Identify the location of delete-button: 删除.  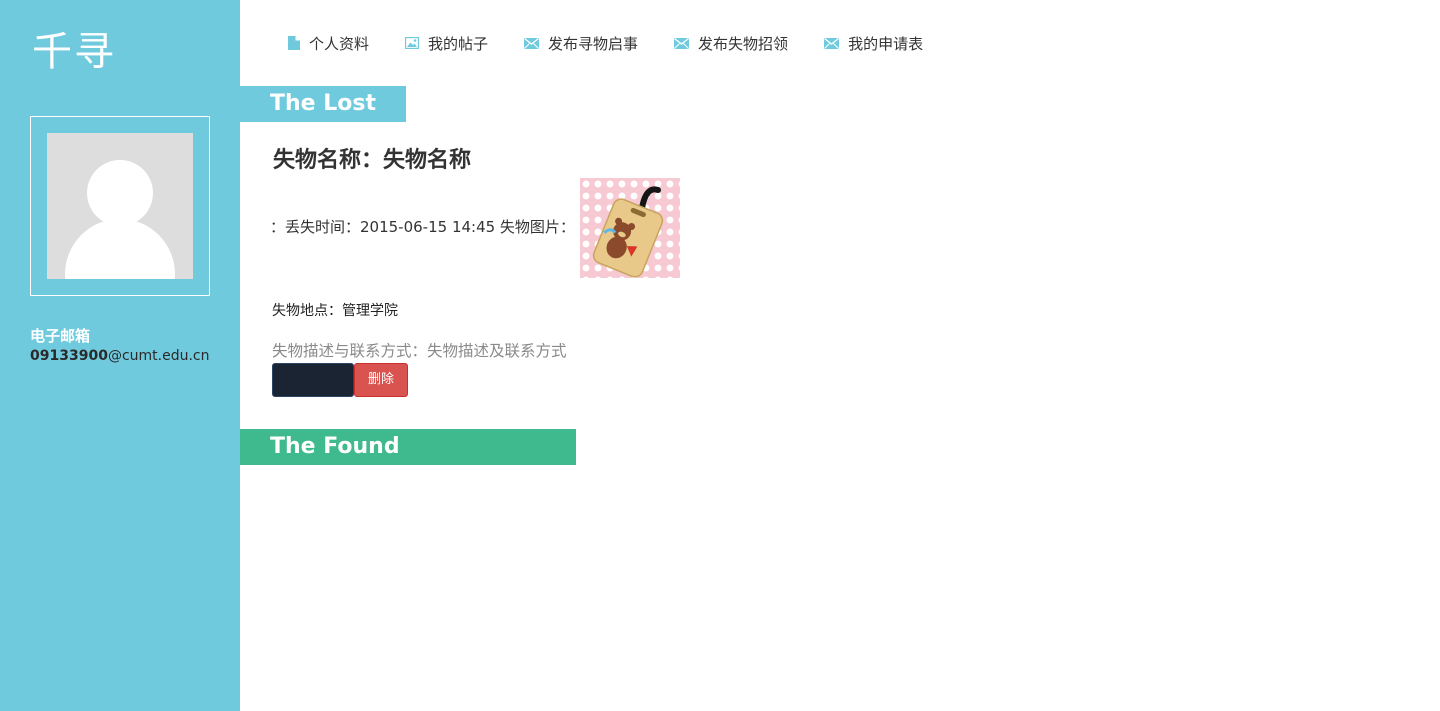
(381, 380).